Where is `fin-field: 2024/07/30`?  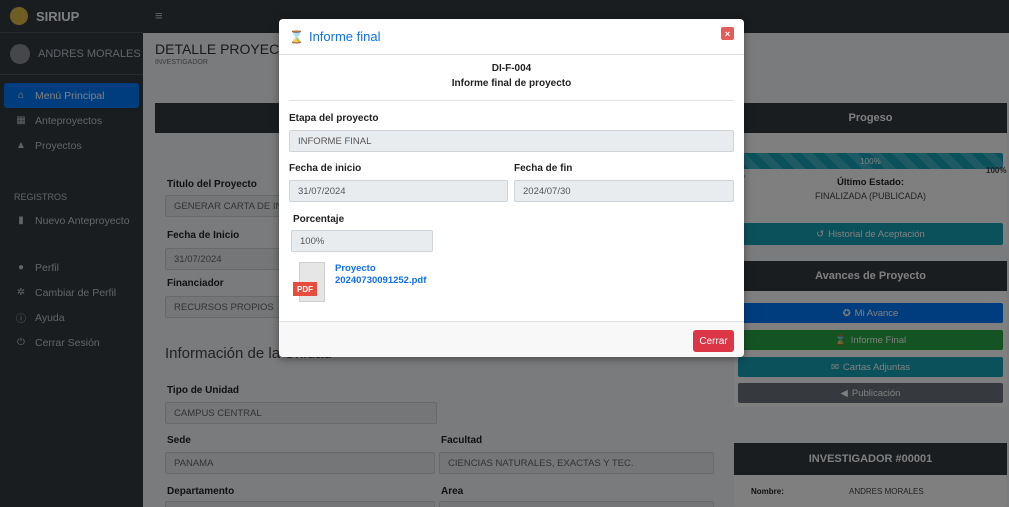
fin-field: 2024/07/30 is located at coordinates (624, 191).